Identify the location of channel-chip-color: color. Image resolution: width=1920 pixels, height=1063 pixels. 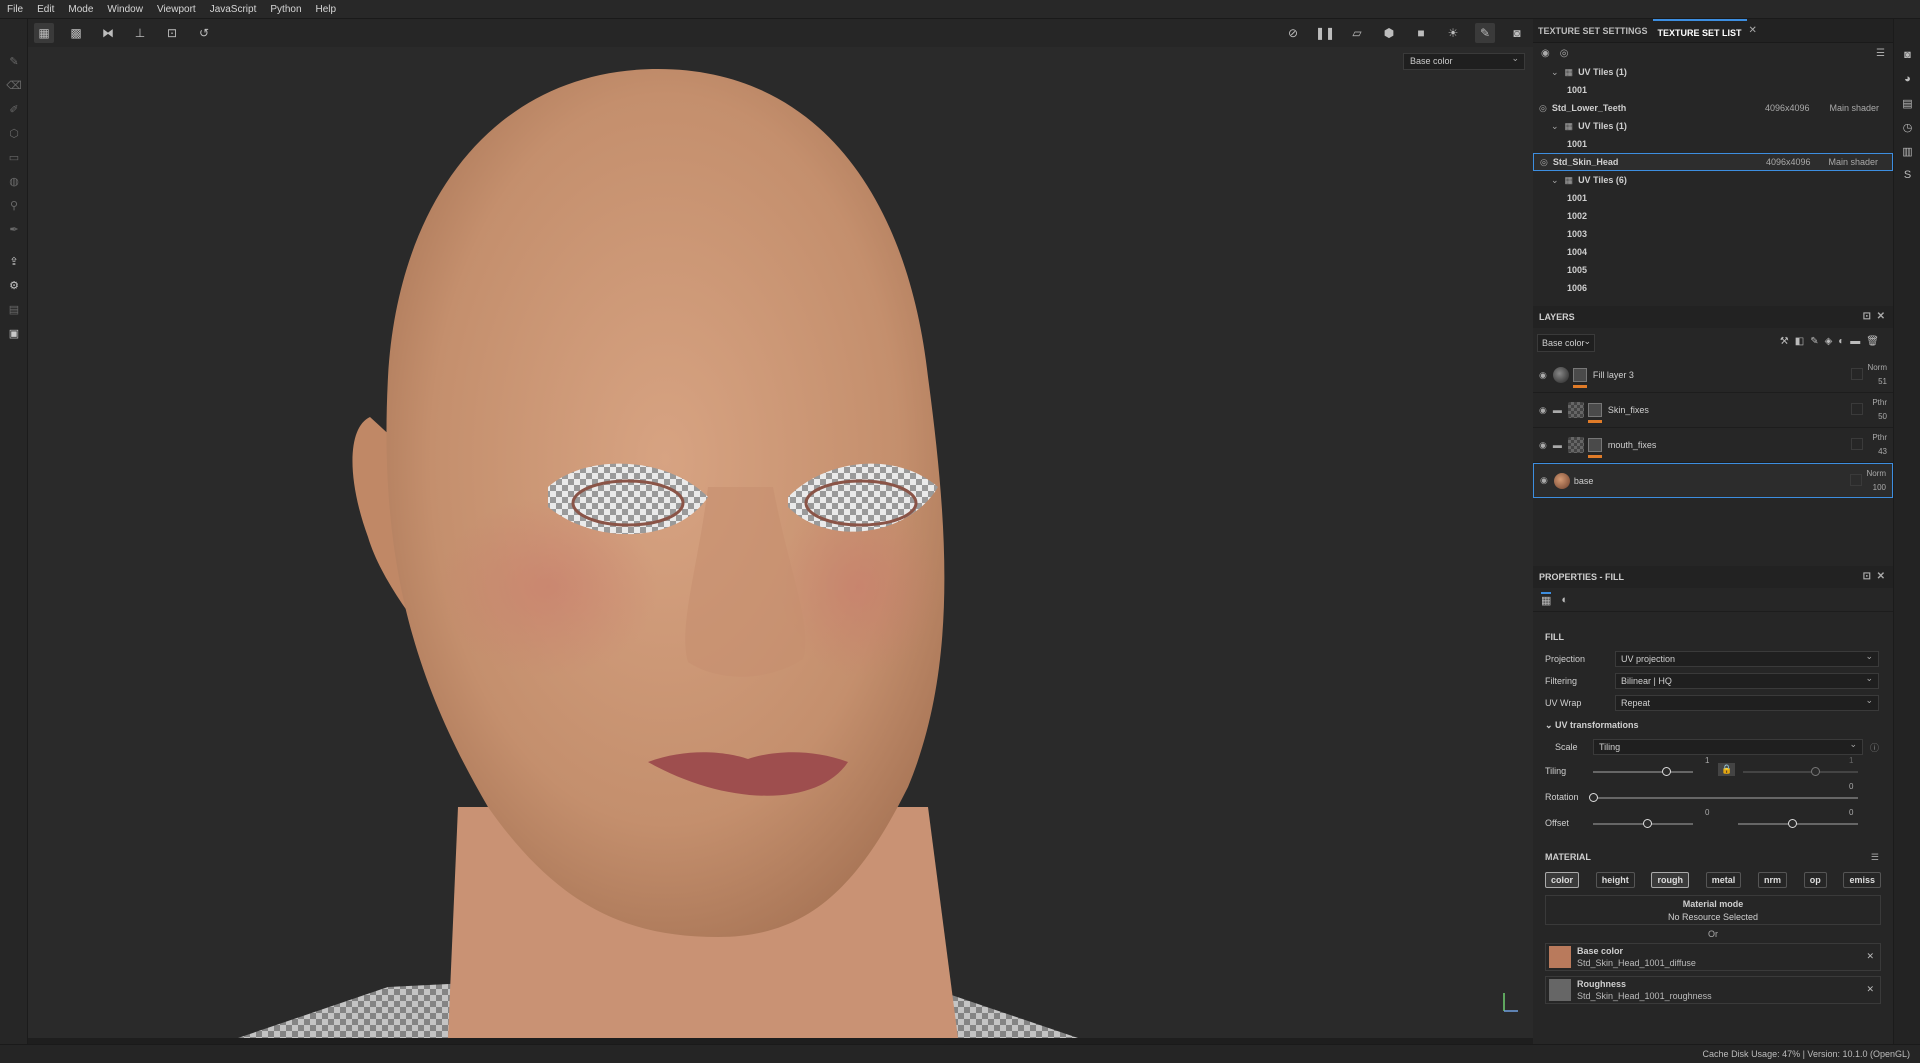
(1562, 880).